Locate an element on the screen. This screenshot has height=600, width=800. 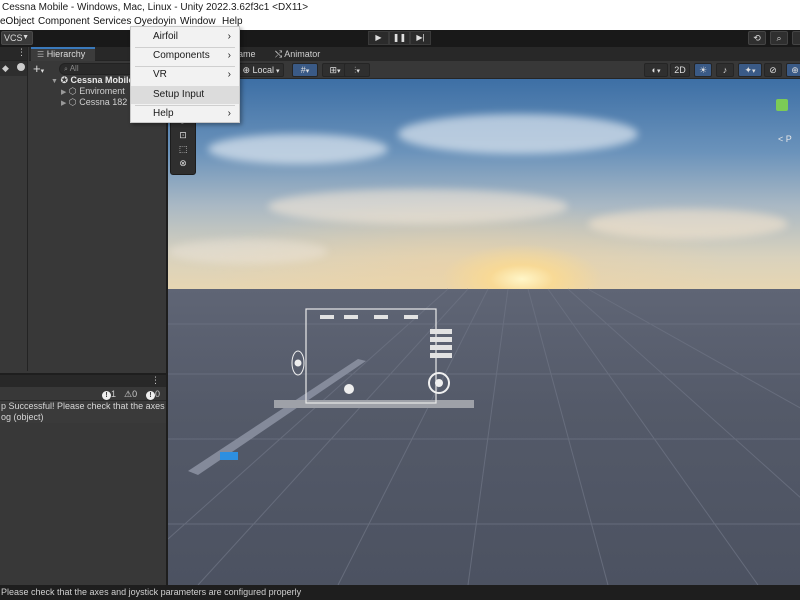
error-count-badge: ! 0 is located at coordinates (153, 394).